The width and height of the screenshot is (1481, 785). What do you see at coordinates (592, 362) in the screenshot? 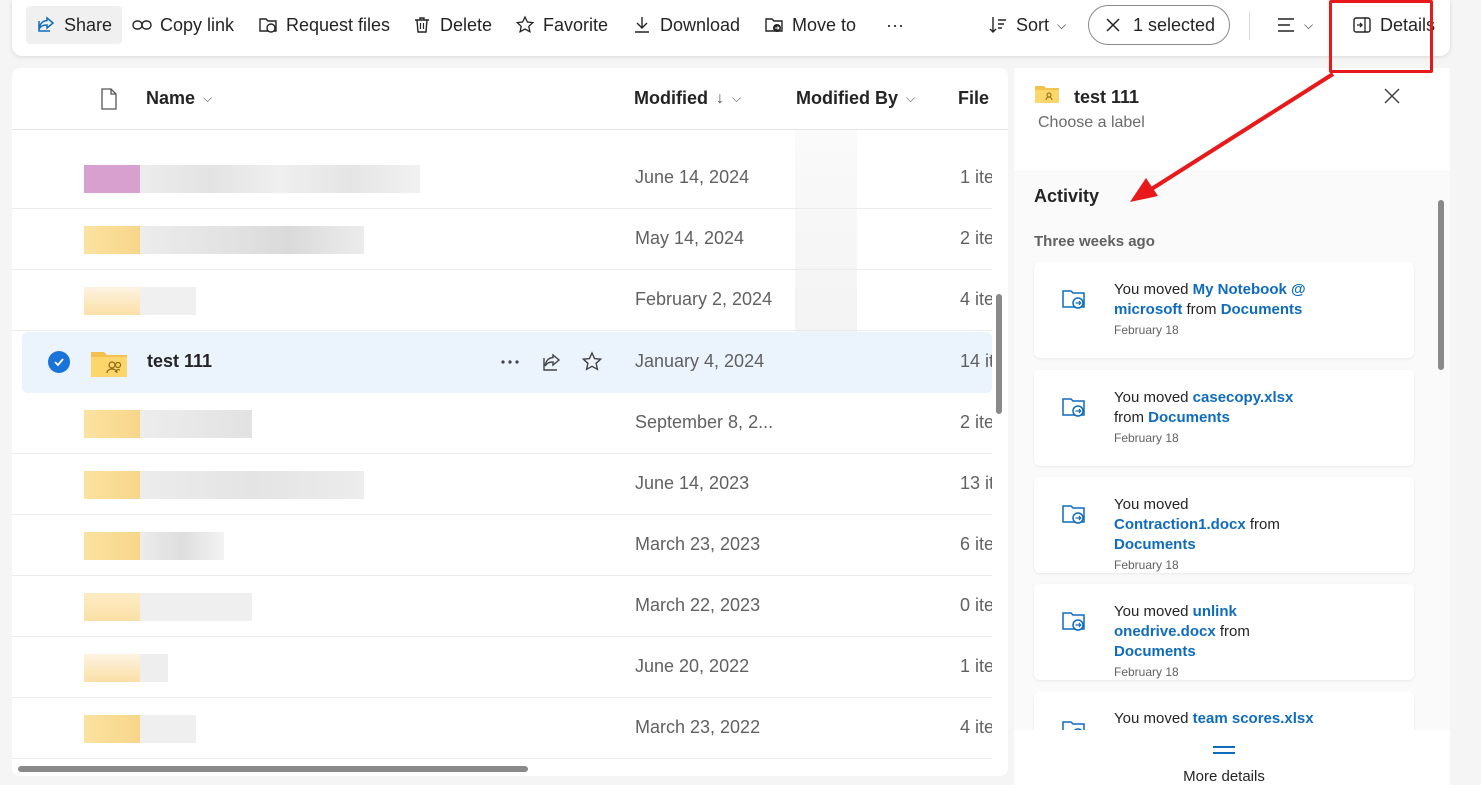
I see `favorite-star-icon` at bounding box center [592, 362].